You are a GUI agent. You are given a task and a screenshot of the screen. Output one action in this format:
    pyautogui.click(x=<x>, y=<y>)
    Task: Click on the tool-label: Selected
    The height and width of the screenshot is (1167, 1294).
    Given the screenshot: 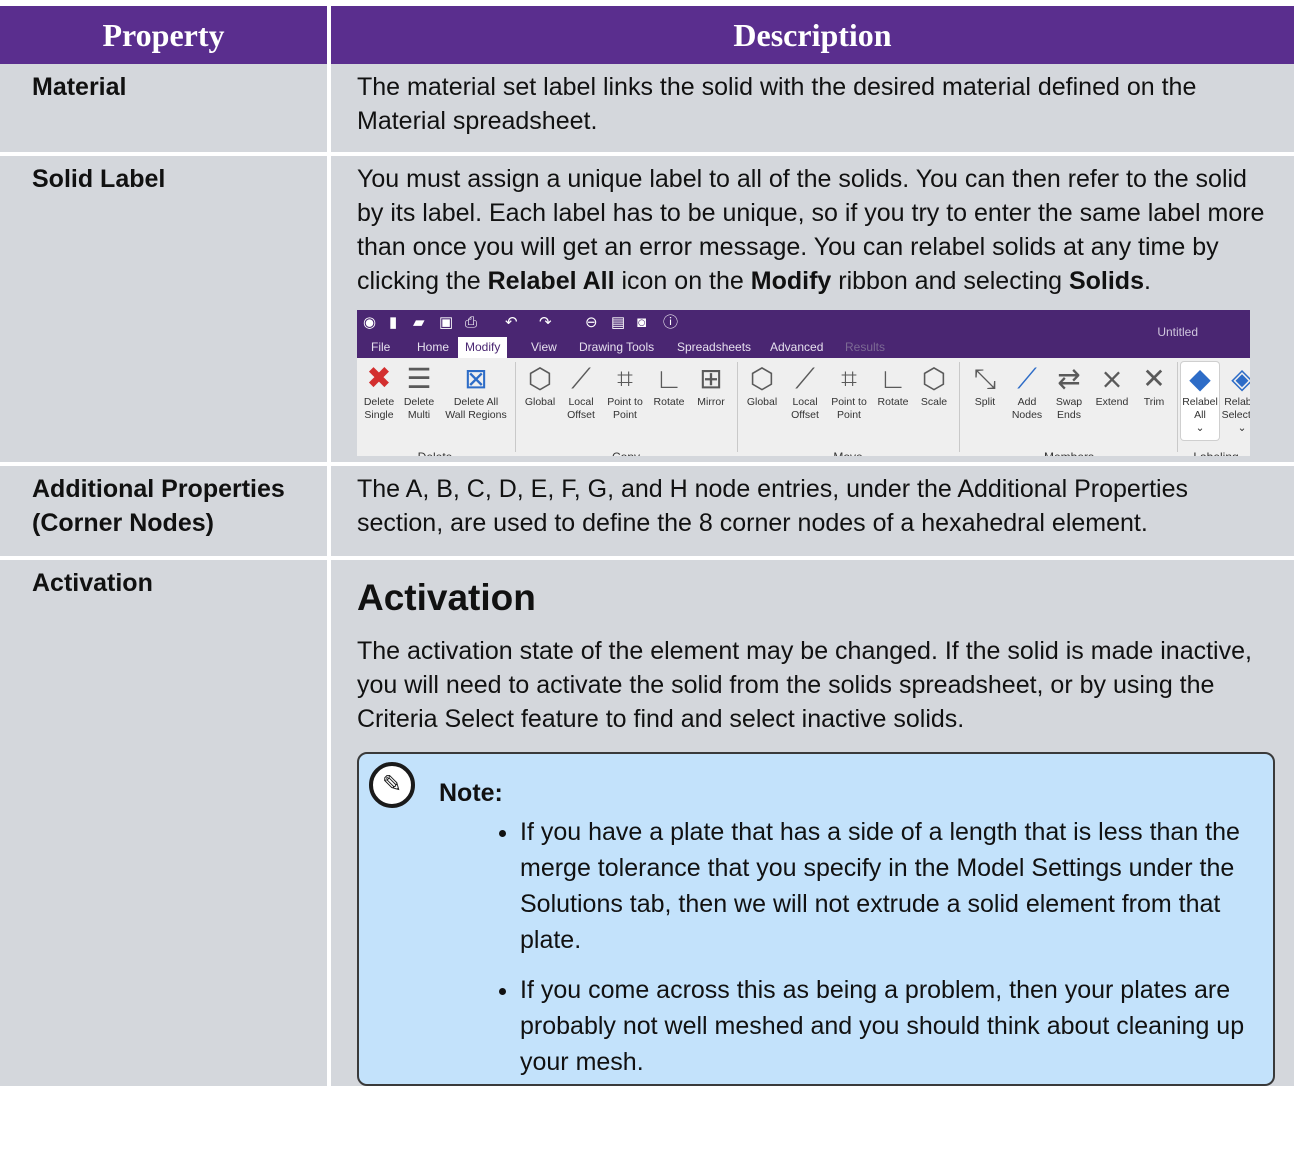 What is the action you would take?
    pyautogui.click(x=1235, y=415)
    